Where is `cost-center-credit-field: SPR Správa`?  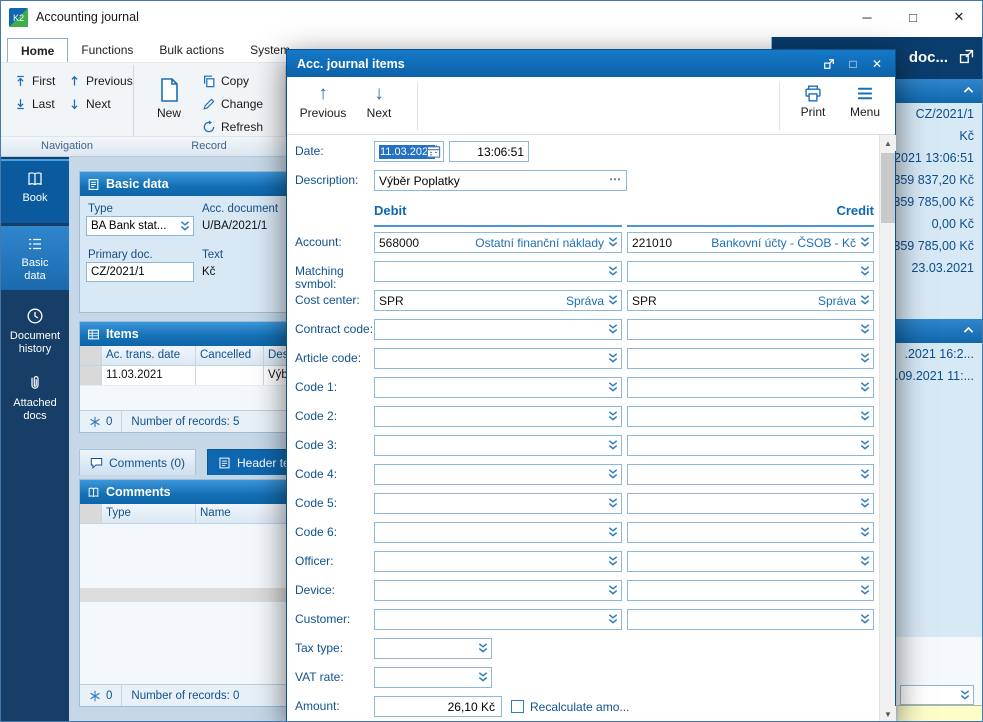 cost-center-credit-field: SPR Správa is located at coordinates (750, 300).